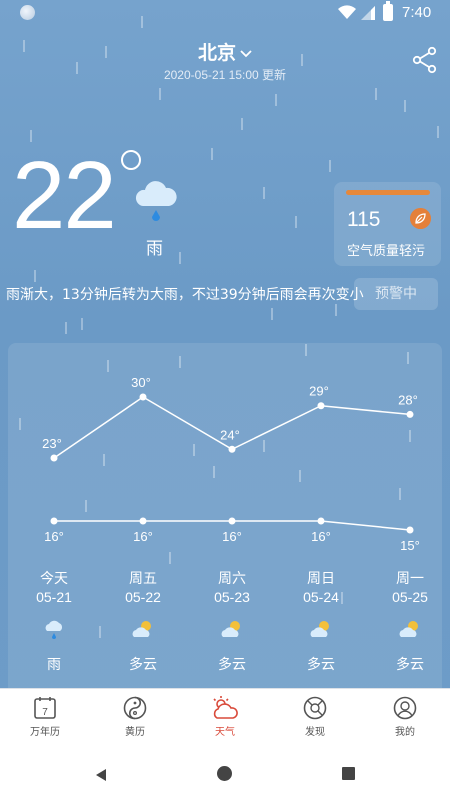  Describe the element at coordinates (410, 597) in the screenshot. I see `day-date: 05-25` at that location.